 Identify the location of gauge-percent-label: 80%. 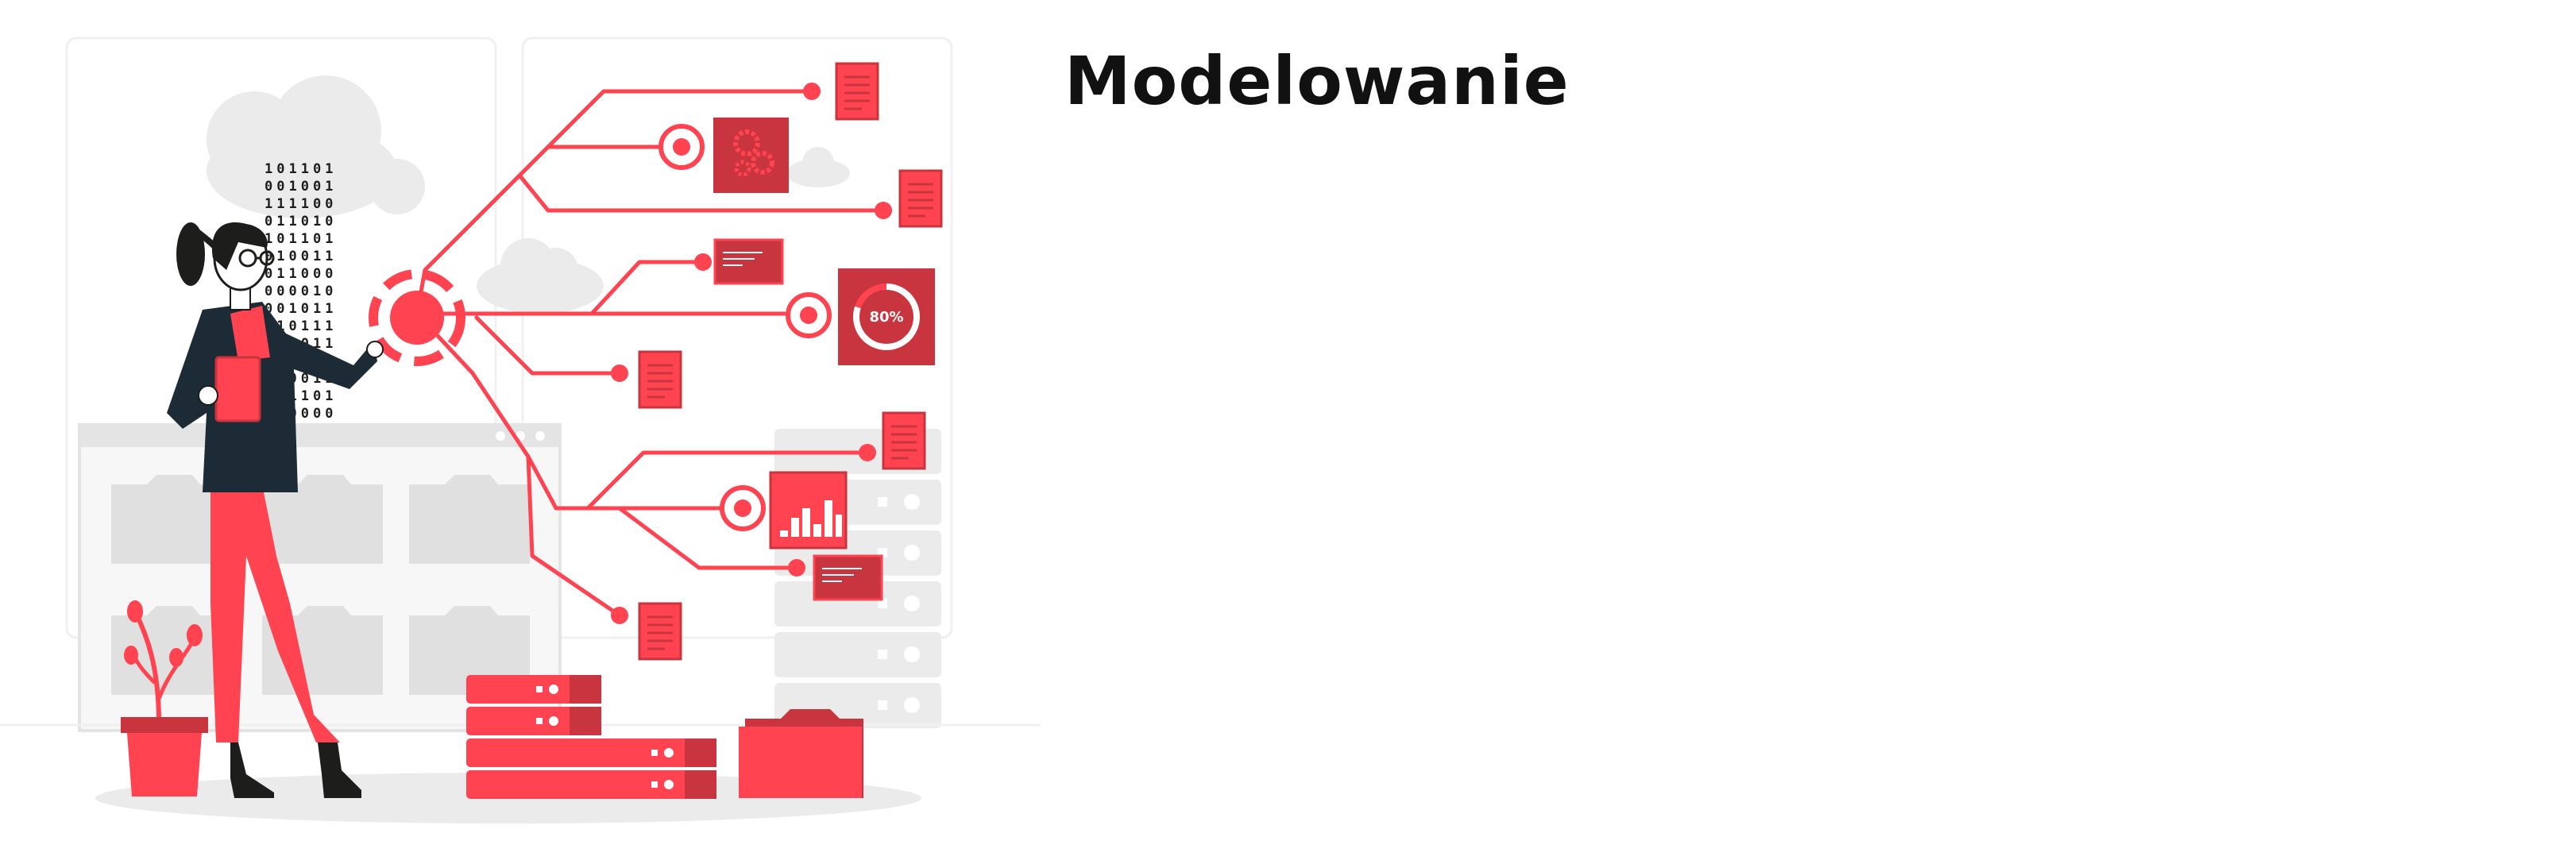
(886, 317).